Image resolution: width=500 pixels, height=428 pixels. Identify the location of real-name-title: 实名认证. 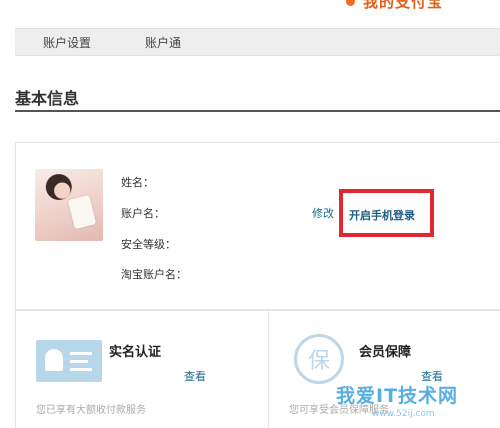
(135, 352).